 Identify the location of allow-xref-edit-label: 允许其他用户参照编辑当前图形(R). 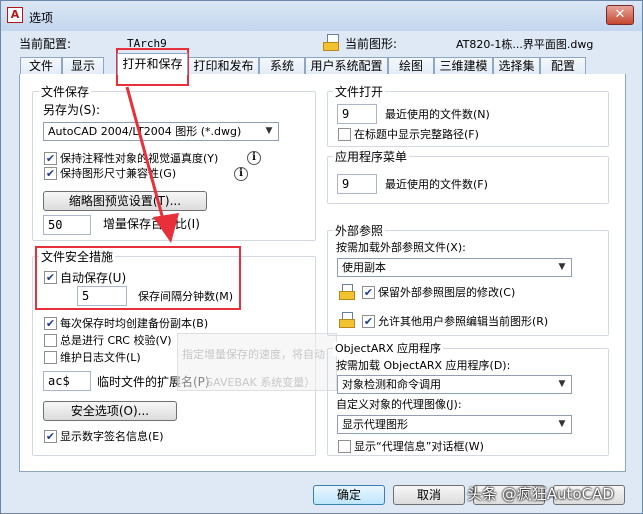
(463, 321).